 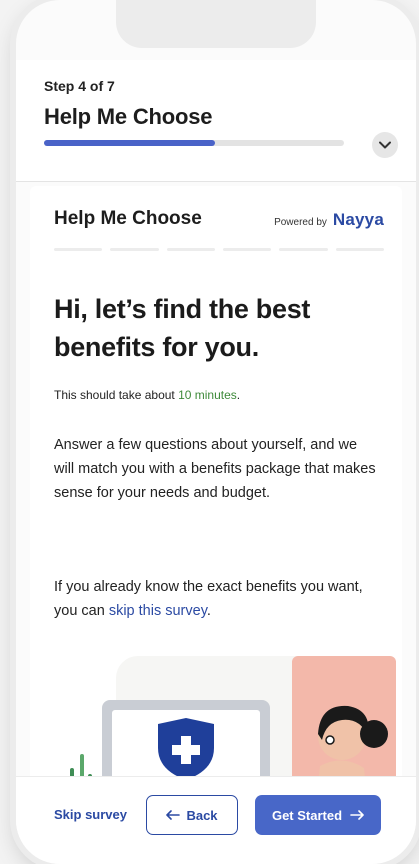 What do you see at coordinates (173, 815) in the screenshot?
I see `arrow-left-icon` at bounding box center [173, 815].